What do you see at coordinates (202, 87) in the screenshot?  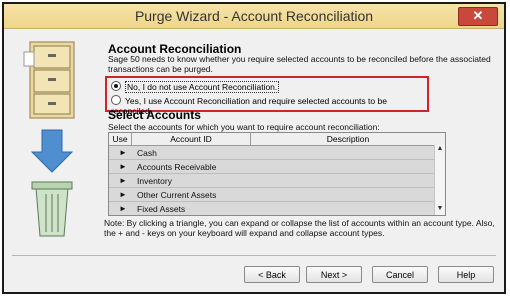 I see `option-no-label: No, I do not use Account Reconciliation.` at bounding box center [202, 87].